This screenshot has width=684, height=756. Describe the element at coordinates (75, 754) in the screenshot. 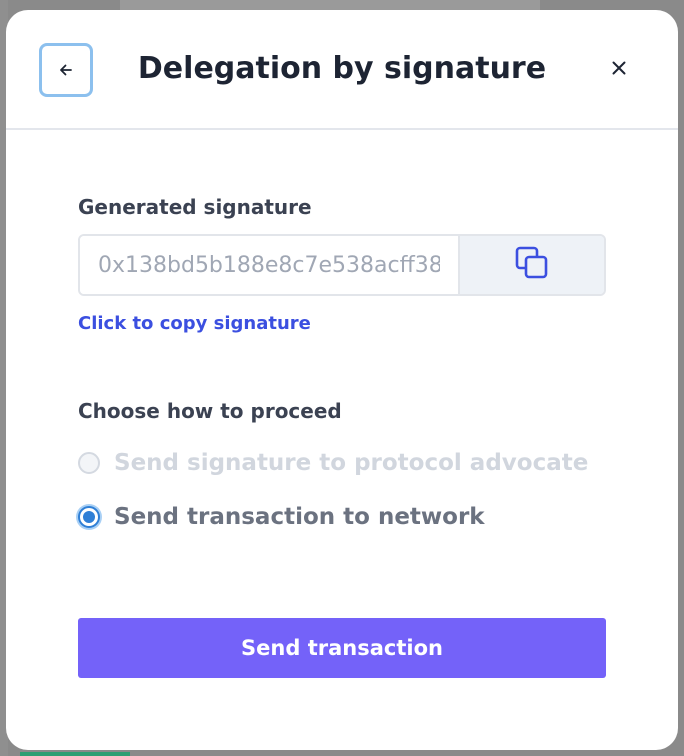

I see `backdrop-accent` at that location.